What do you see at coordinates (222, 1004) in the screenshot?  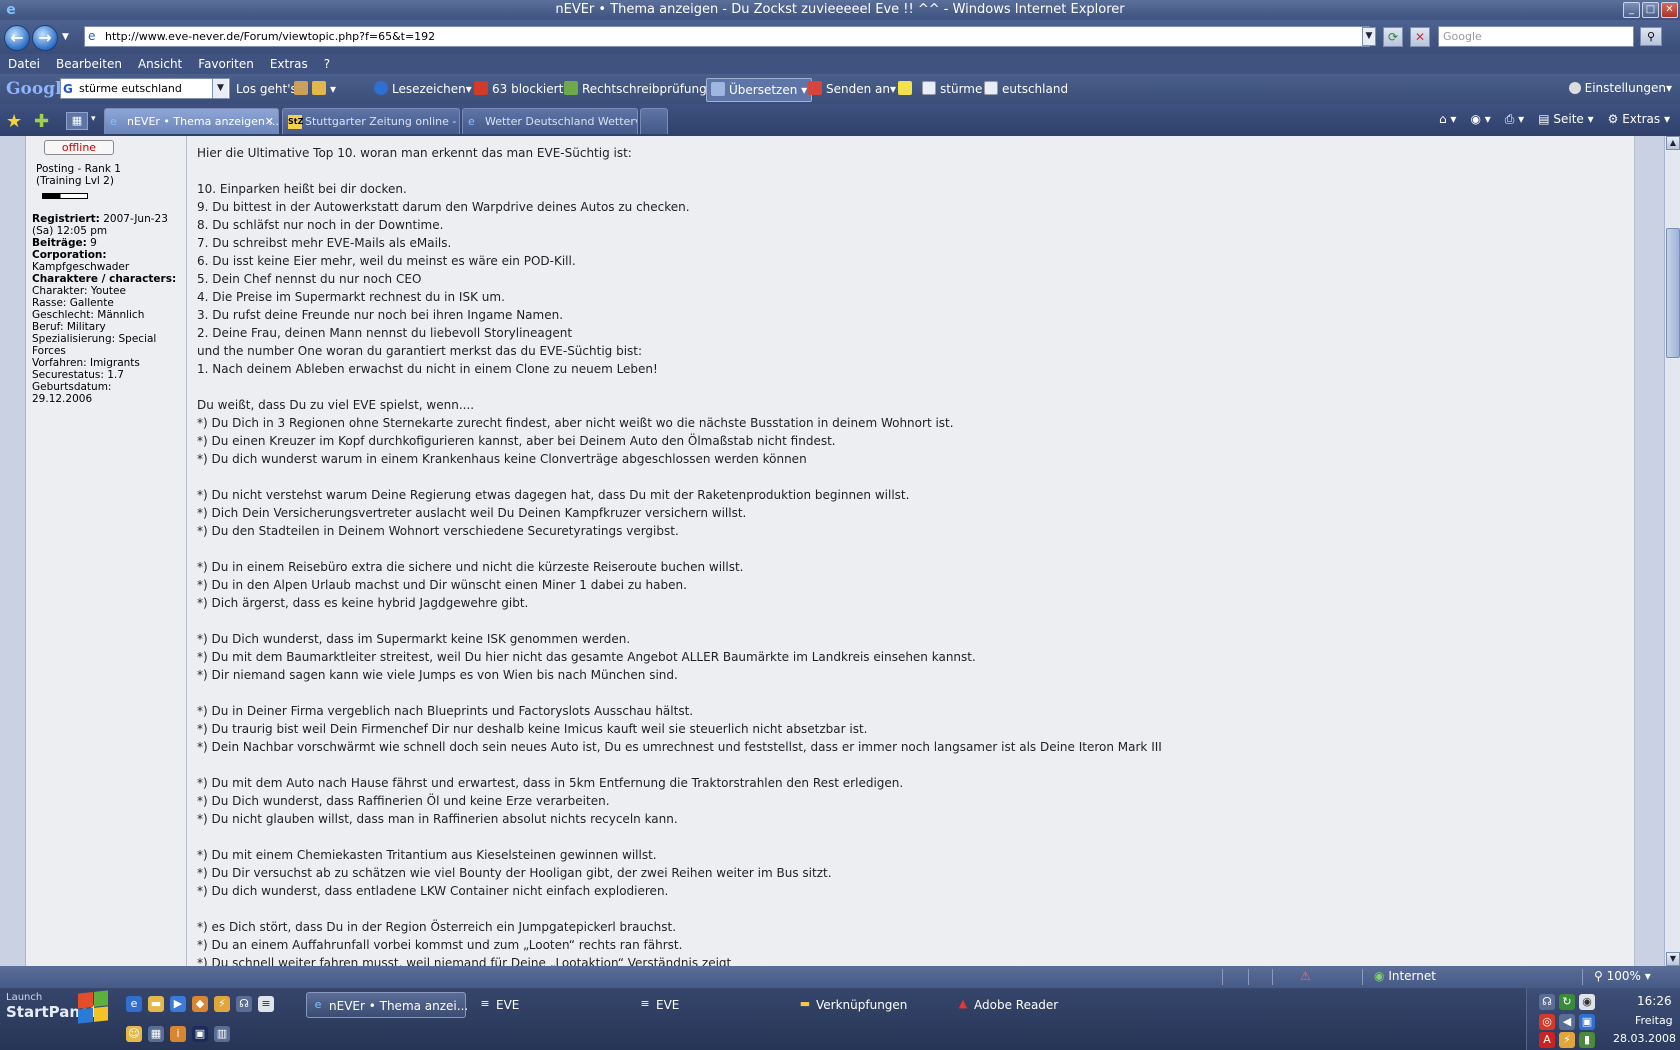 I see `tool-icon: ⚡` at bounding box center [222, 1004].